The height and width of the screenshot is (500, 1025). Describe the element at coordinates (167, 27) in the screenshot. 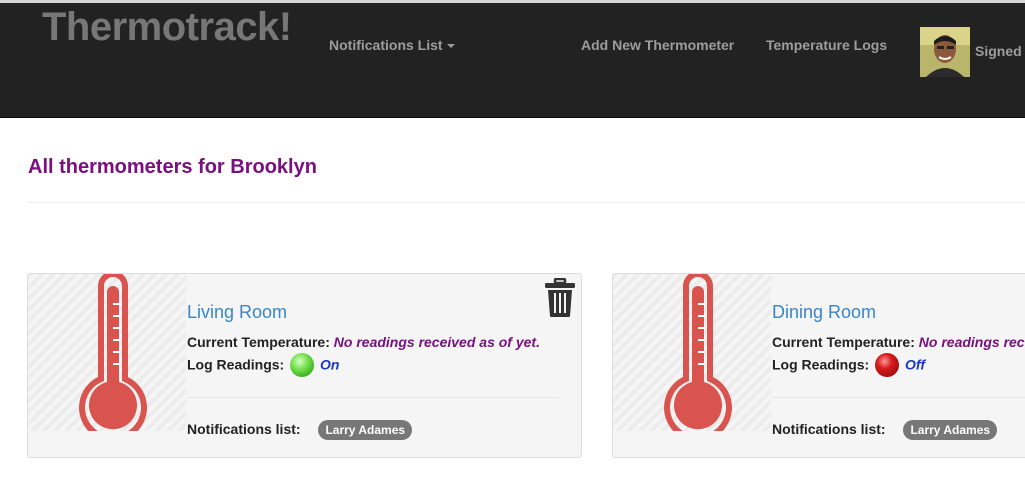

I see `brand-logo: Thermotrack!` at that location.